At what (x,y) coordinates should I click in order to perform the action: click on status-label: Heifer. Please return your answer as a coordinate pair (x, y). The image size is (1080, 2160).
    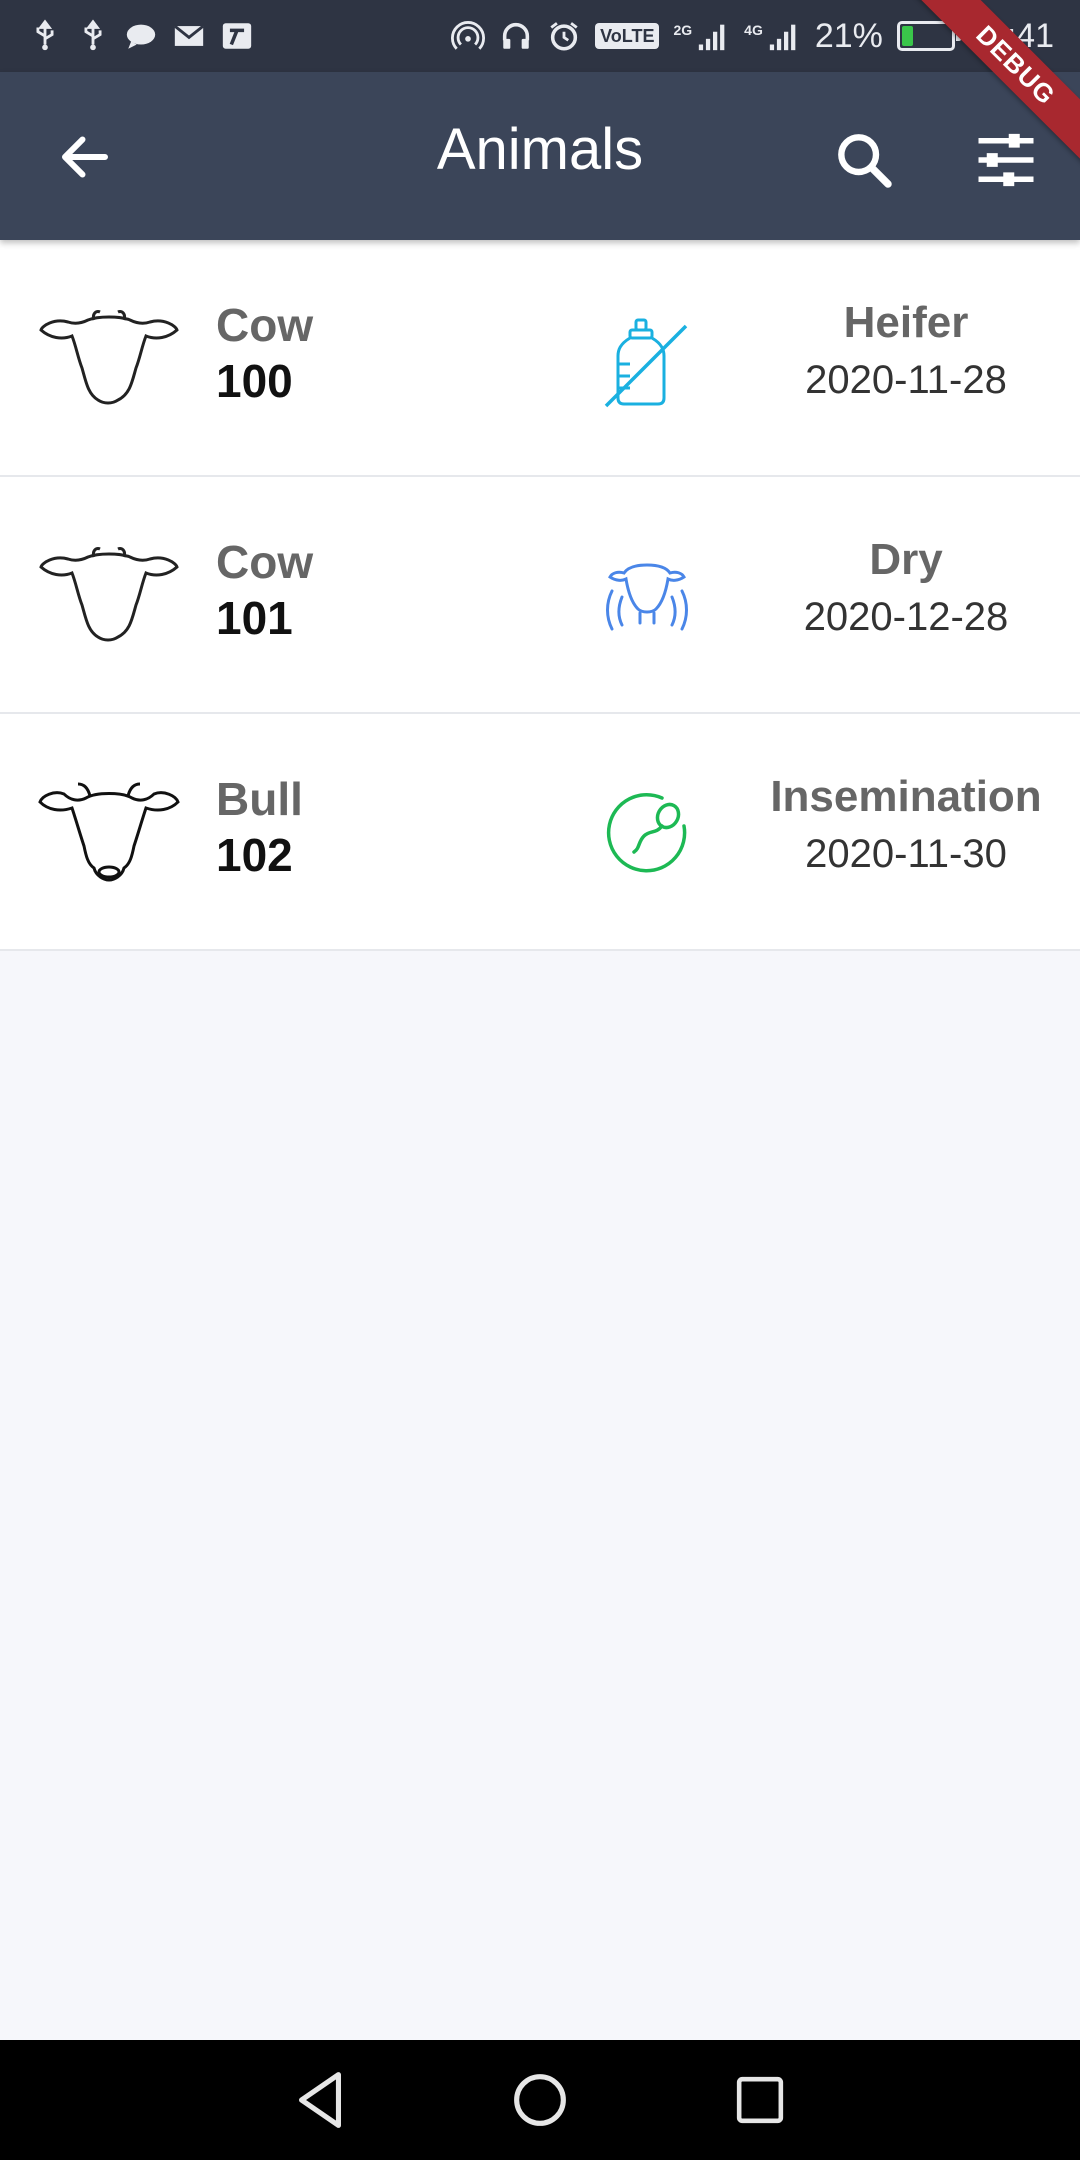
    Looking at the image, I should click on (906, 322).